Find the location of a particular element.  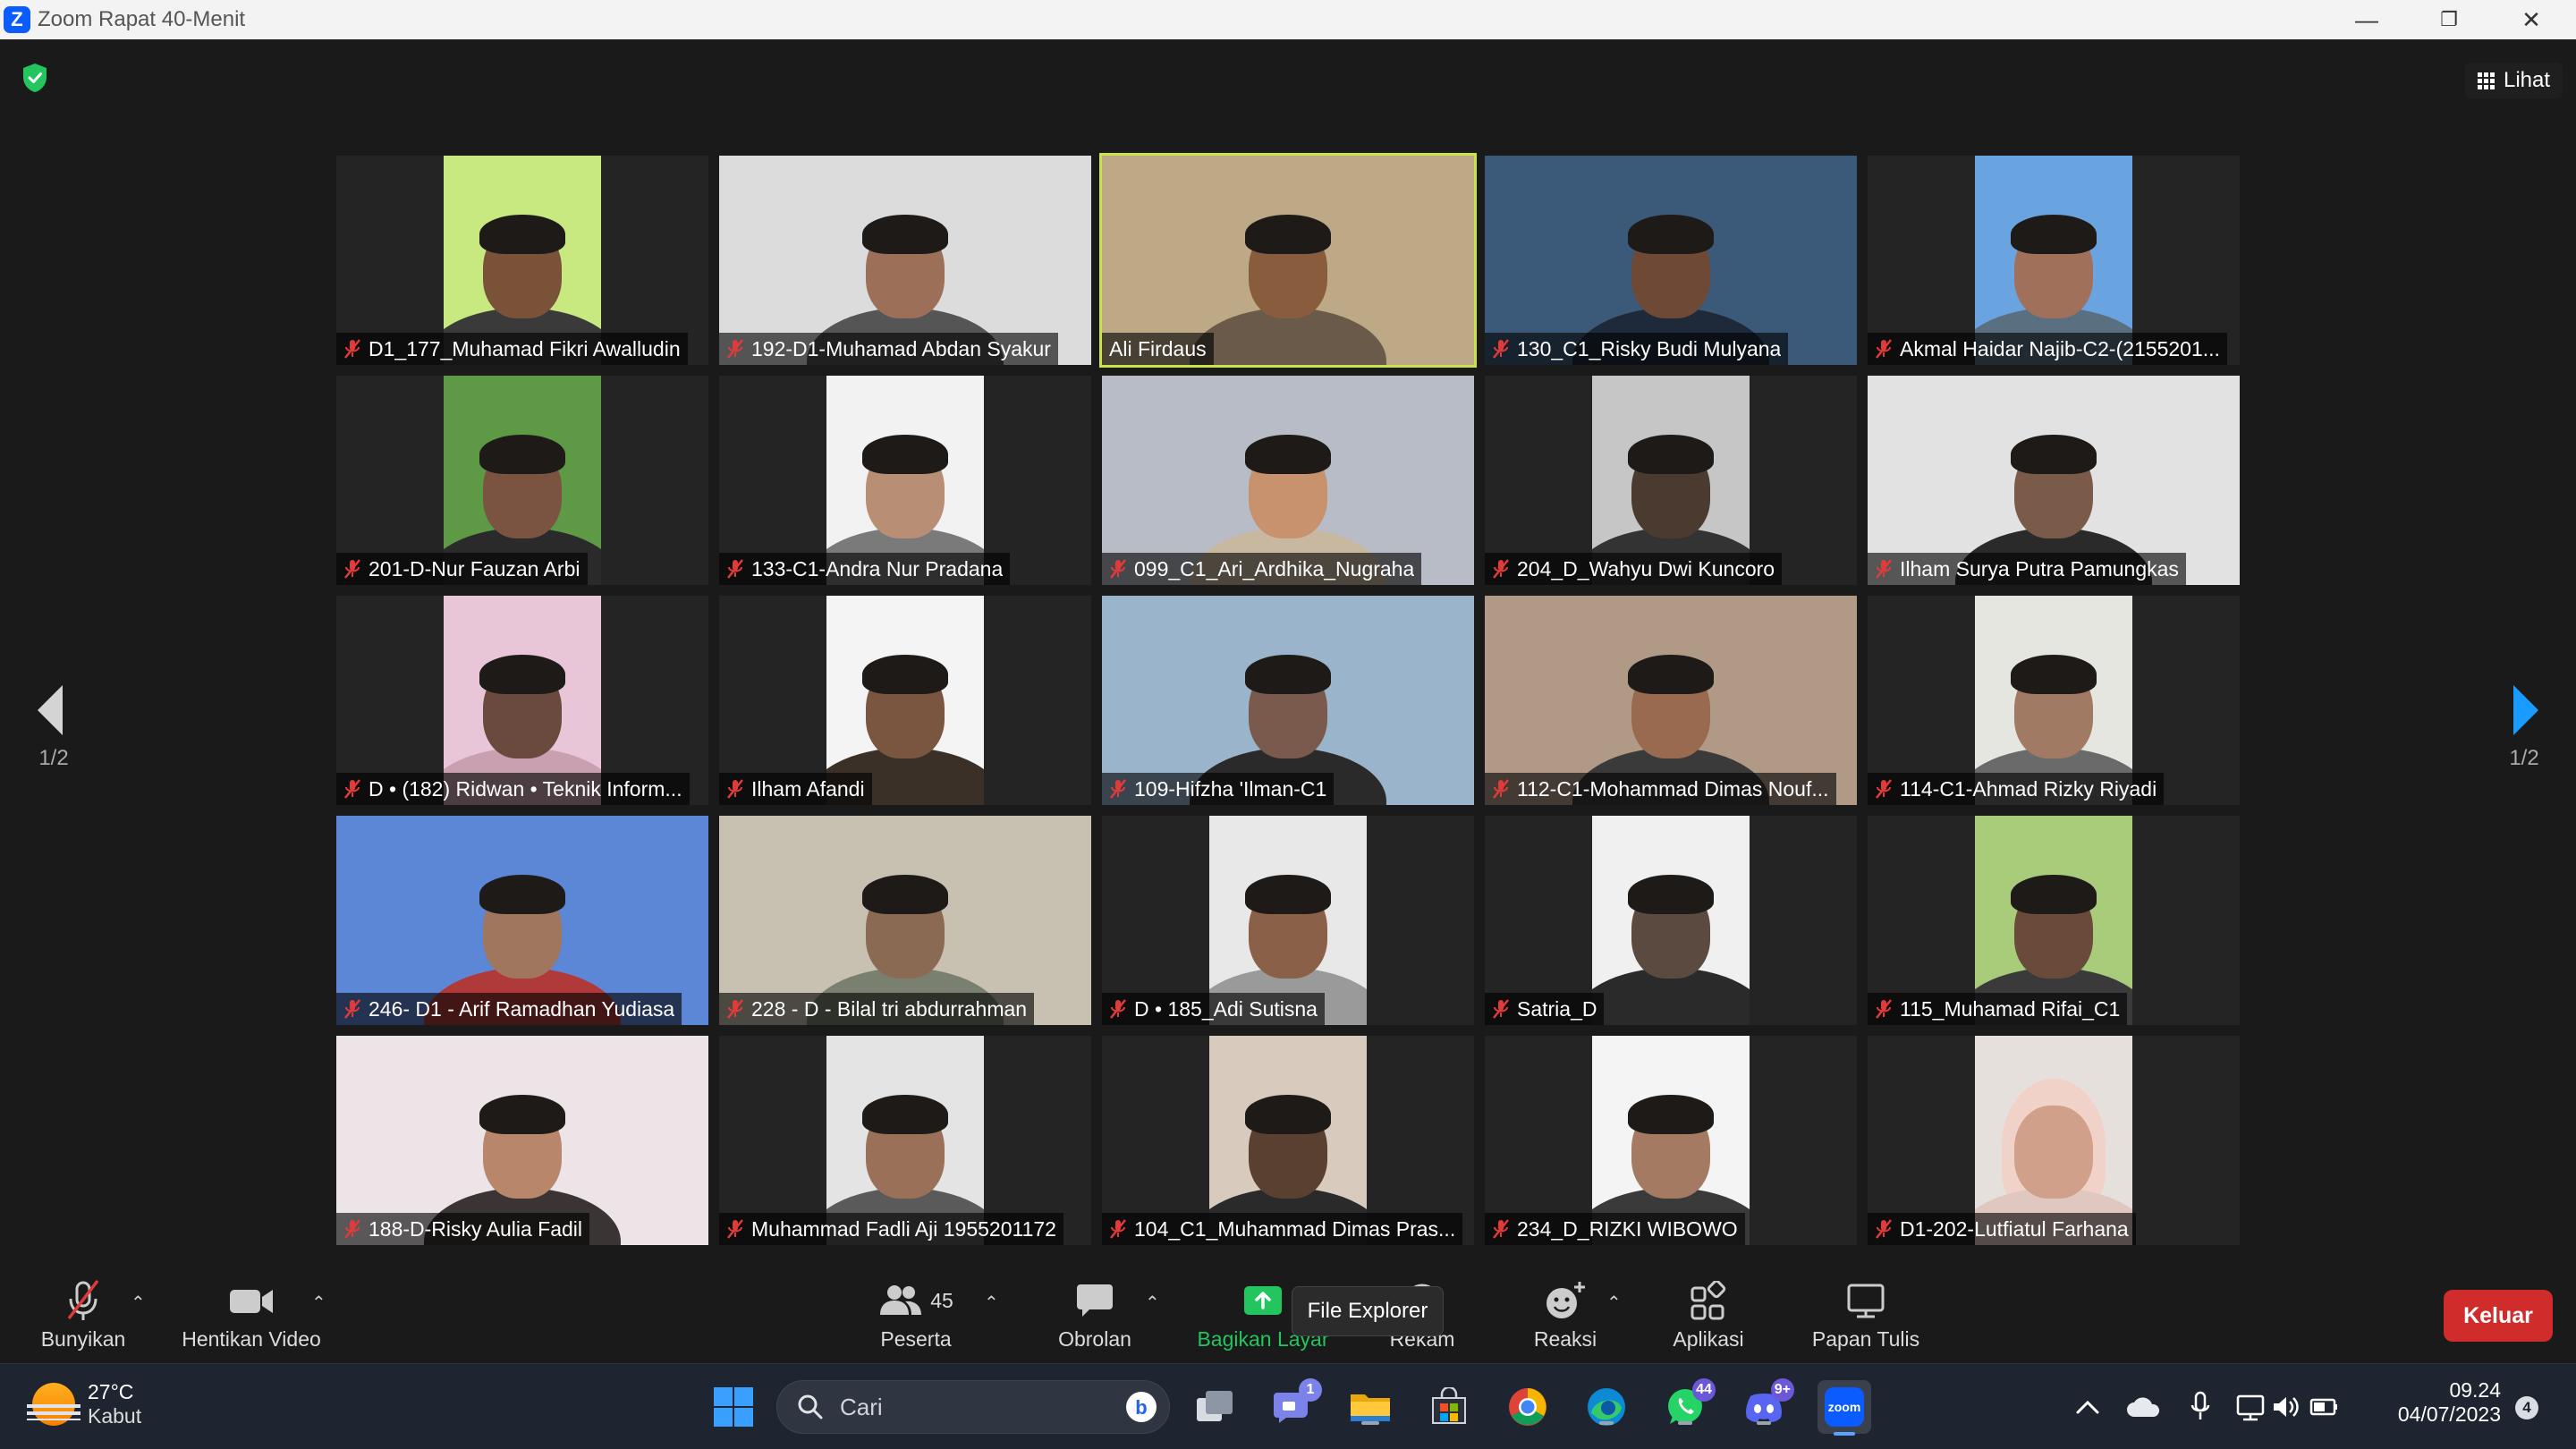

stop-video-button: Hentikan Video is located at coordinates (251, 1314).